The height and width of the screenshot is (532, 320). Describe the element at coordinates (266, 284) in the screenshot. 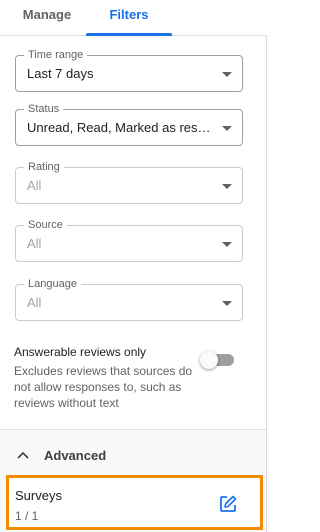

I see `scrollbar` at that location.